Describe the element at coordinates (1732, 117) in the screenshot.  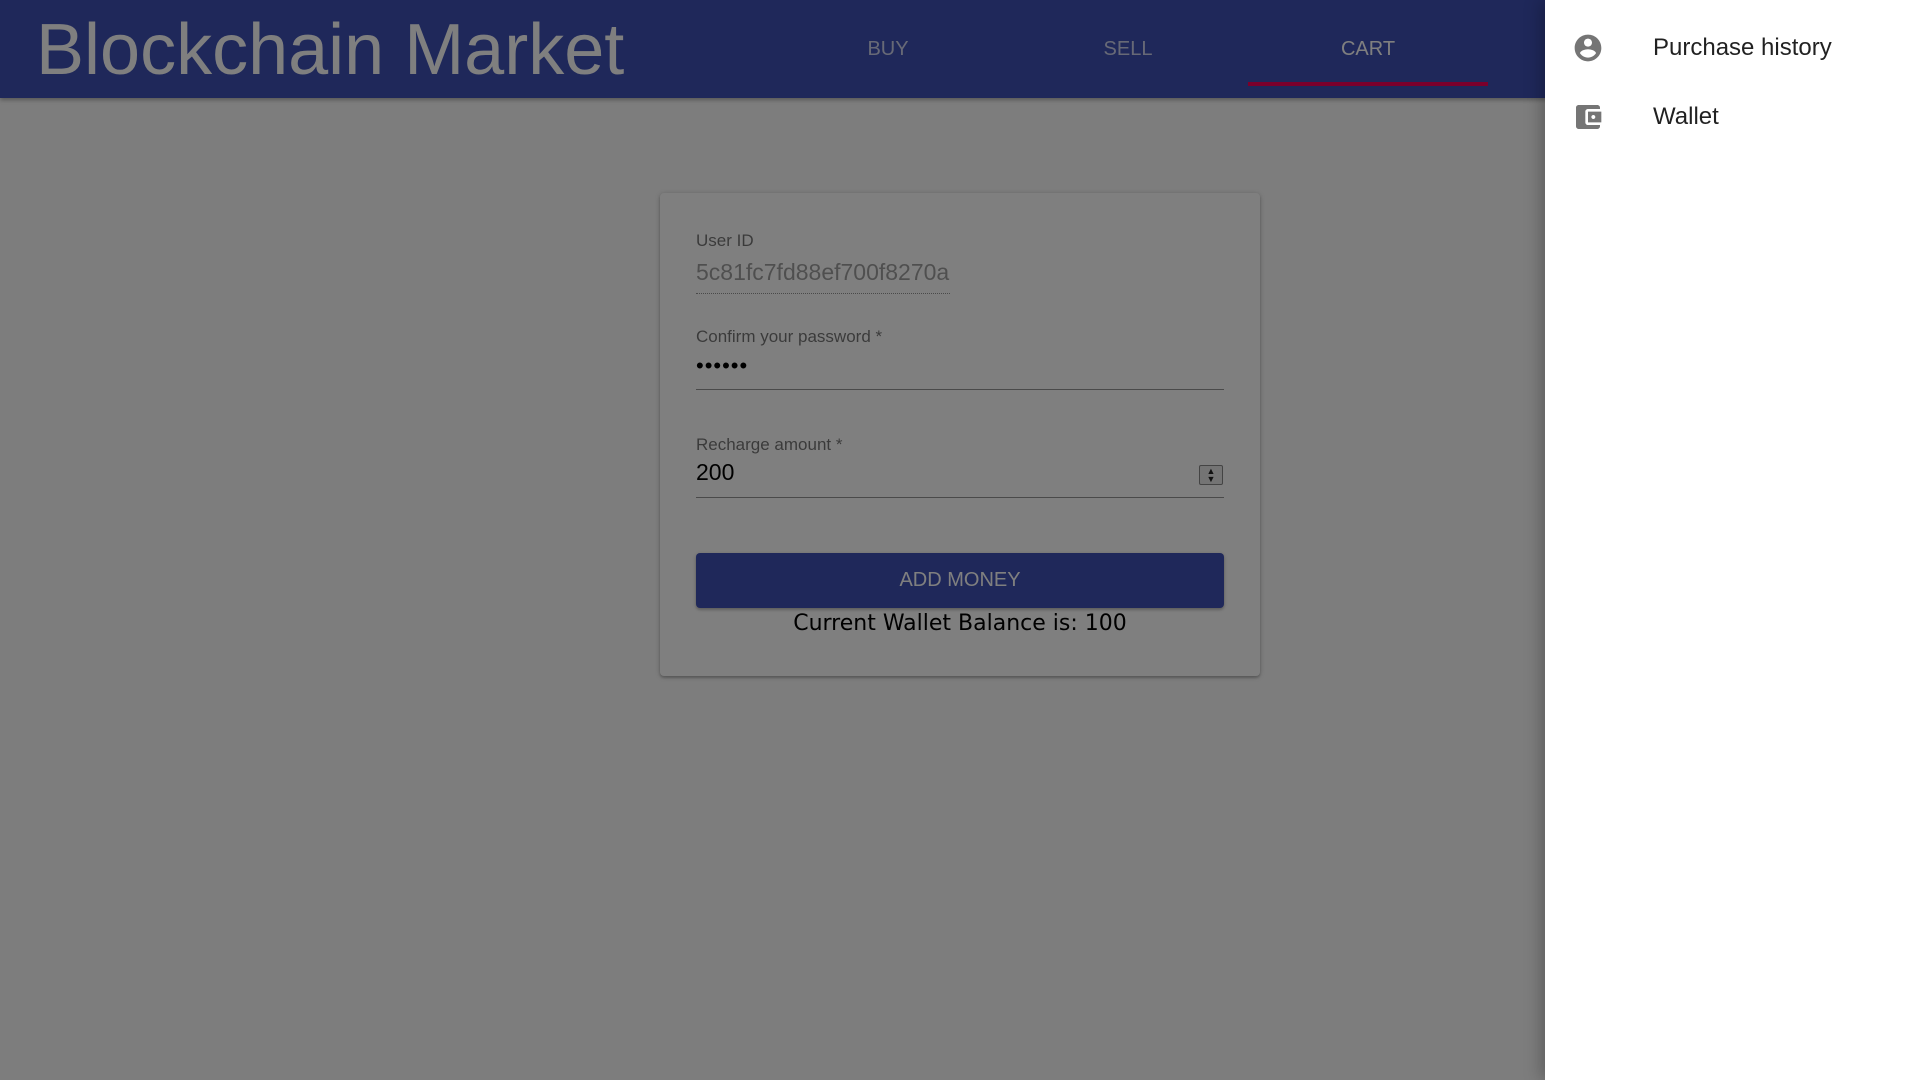
I see `drawer-item-wallet: Wallet` at that location.